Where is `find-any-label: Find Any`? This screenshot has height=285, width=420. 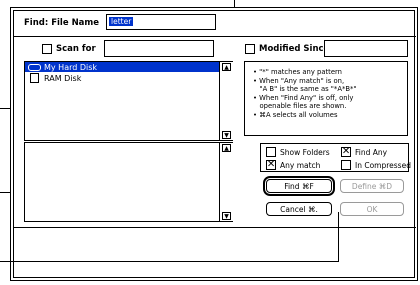
find-any-label: Find Any is located at coordinates (371, 152).